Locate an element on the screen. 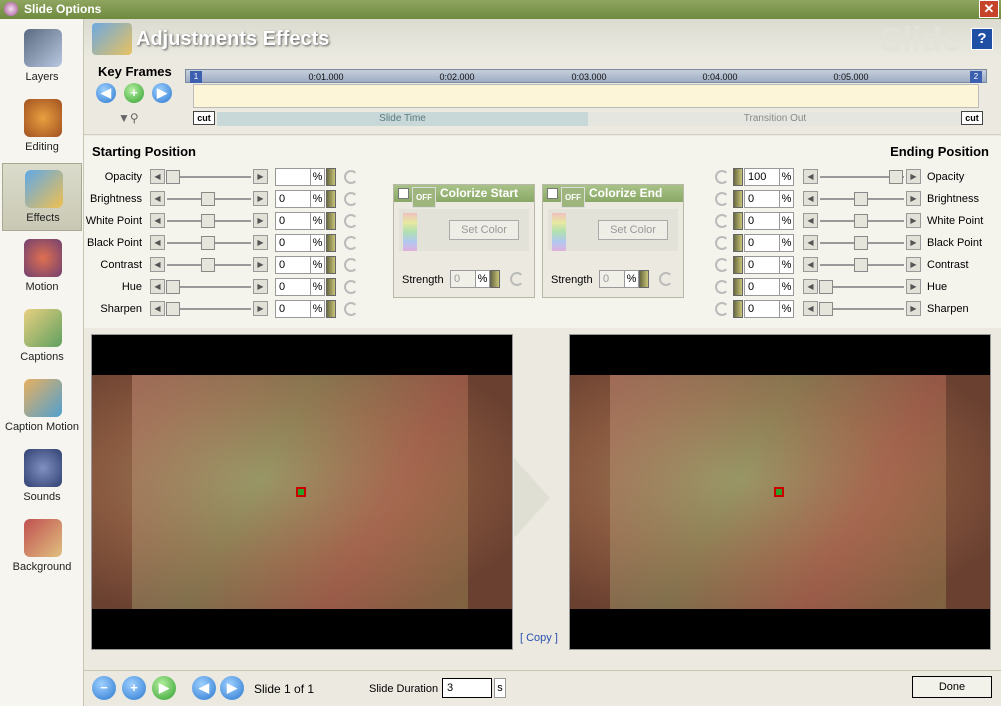 The image size is (1001, 706). contrast-spinner is located at coordinates (738, 265).